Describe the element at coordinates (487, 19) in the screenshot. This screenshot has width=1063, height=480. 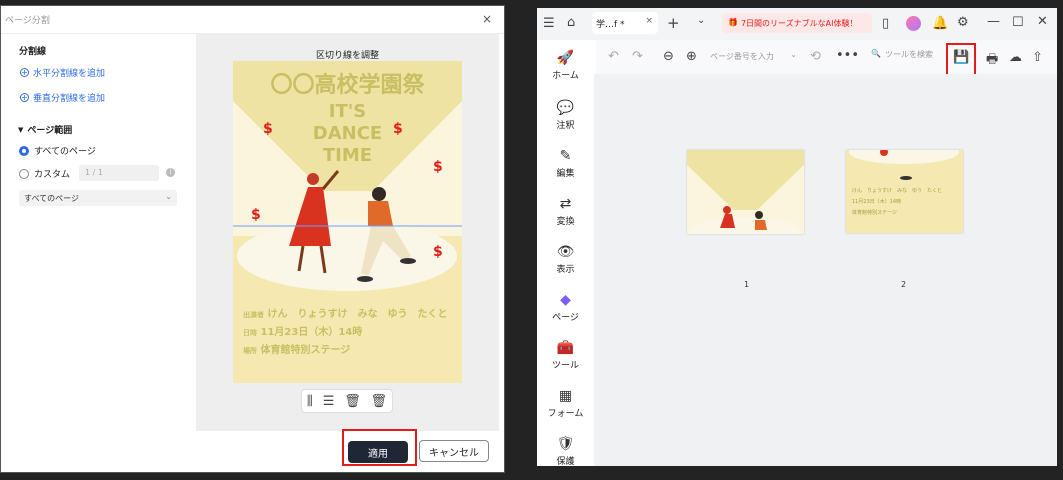
I see `close-icon: ×` at that location.